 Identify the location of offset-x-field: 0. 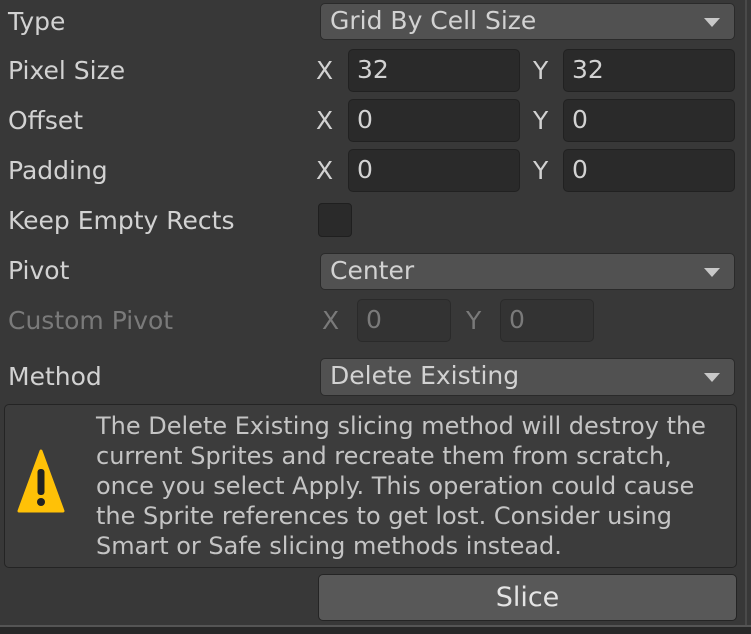
(434, 120).